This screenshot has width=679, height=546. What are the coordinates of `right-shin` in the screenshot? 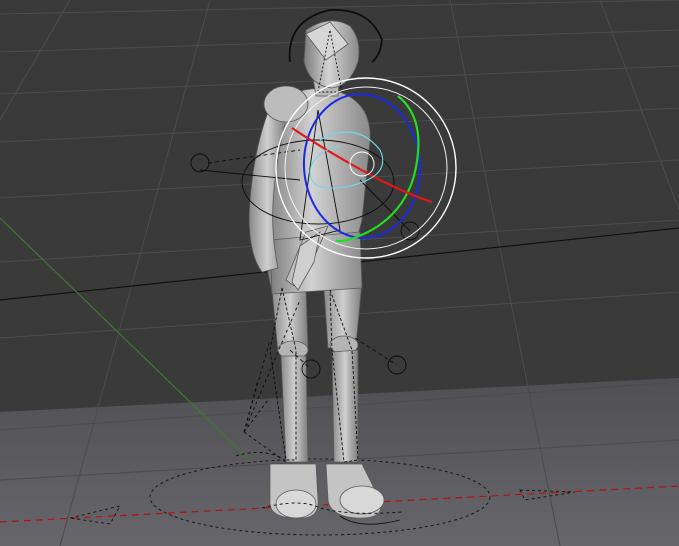 It's located at (345, 406).